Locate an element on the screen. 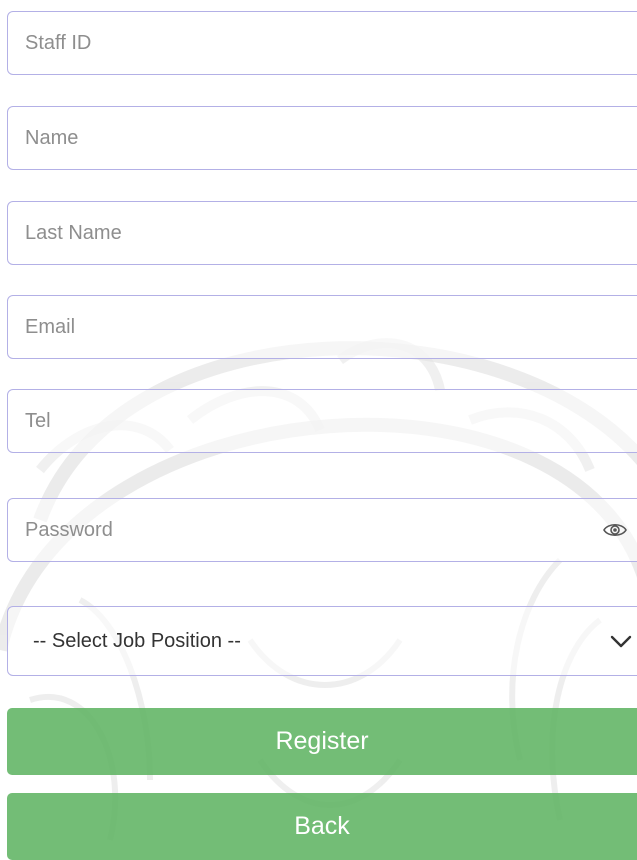 This screenshot has width=637, height=860. register-button-label: Register is located at coordinates (322, 741).